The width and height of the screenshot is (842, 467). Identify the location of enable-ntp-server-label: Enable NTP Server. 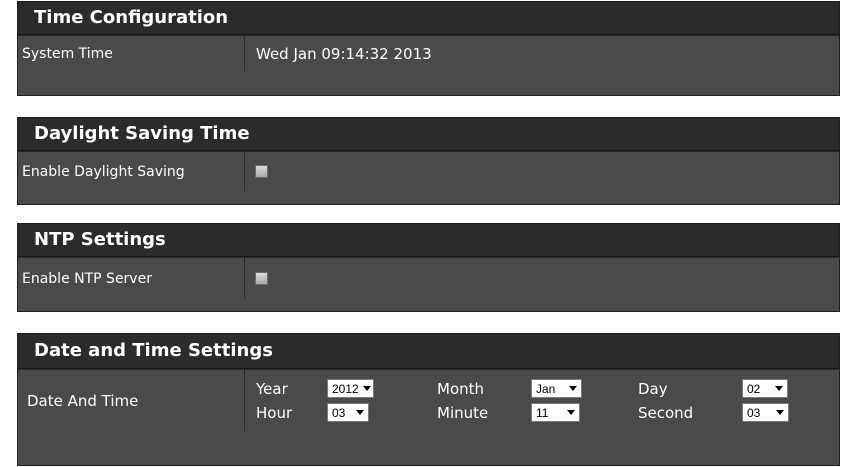
(131, 278).